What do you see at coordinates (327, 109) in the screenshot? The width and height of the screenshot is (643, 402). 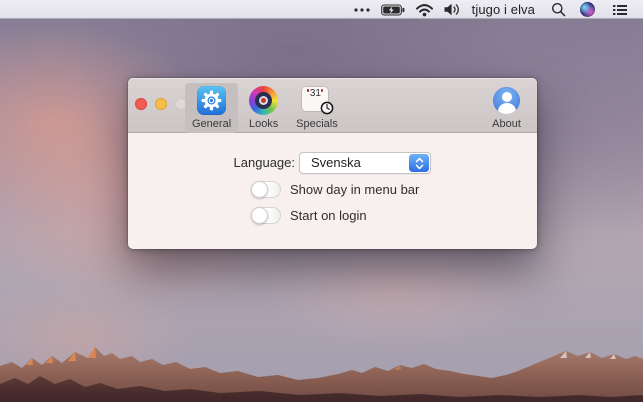 I see `clock-overlay-icon` at bounding box center [327, 109].